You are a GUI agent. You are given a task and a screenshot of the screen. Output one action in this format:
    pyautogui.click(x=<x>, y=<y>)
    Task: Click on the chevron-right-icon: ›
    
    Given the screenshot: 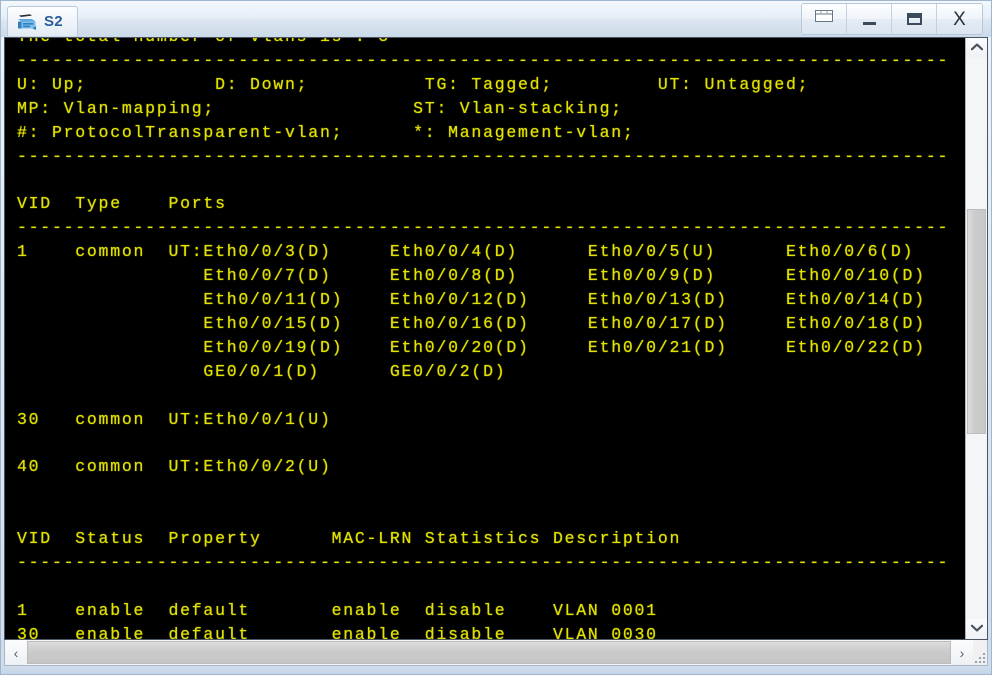 What is the action you would take?
    pyautogui.click(x=962, y=652)
    